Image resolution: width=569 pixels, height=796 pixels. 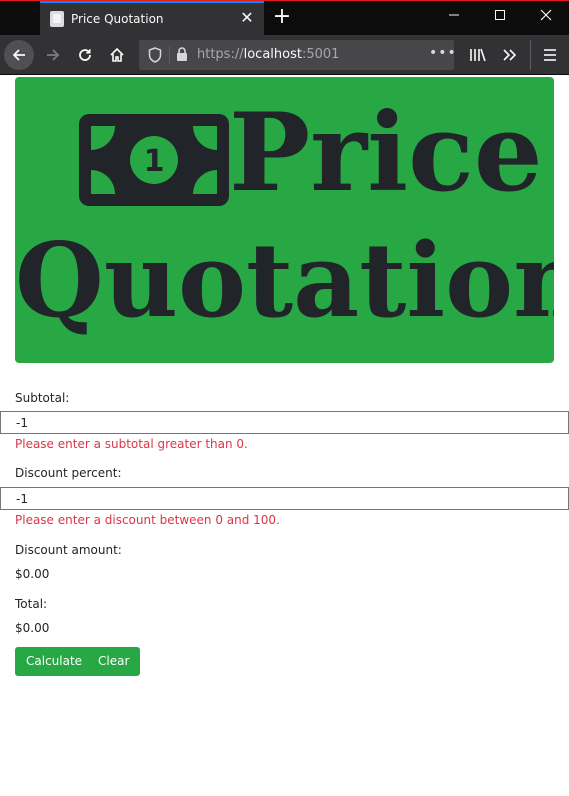 I want to click on library-icon, so click(x=478, y=55).